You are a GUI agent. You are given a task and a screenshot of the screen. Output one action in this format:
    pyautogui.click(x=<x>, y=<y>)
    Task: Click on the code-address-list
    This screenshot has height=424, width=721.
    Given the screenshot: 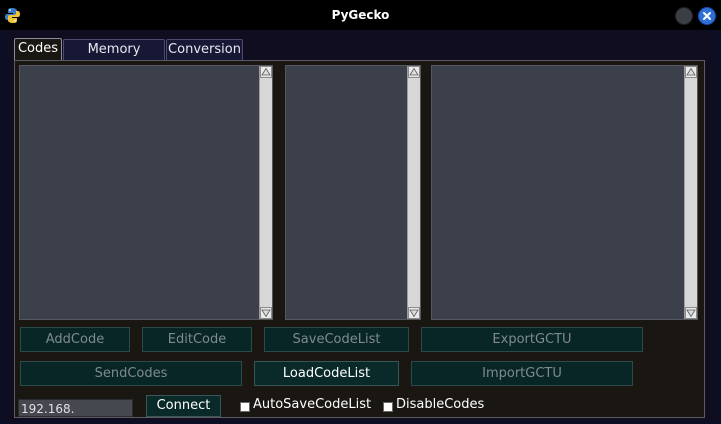 What is the action you would take?
    pyautogui.click(x=353, y=192)
    